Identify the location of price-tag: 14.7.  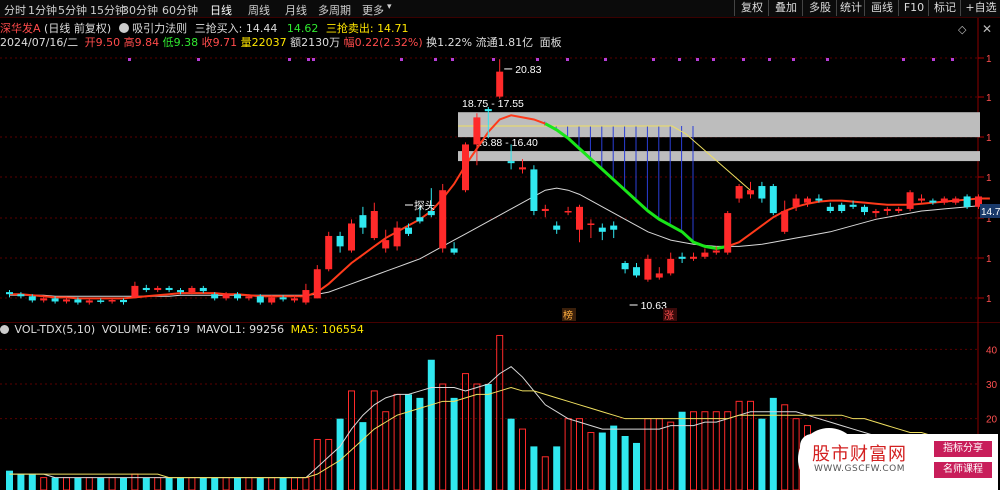
(990, 212).